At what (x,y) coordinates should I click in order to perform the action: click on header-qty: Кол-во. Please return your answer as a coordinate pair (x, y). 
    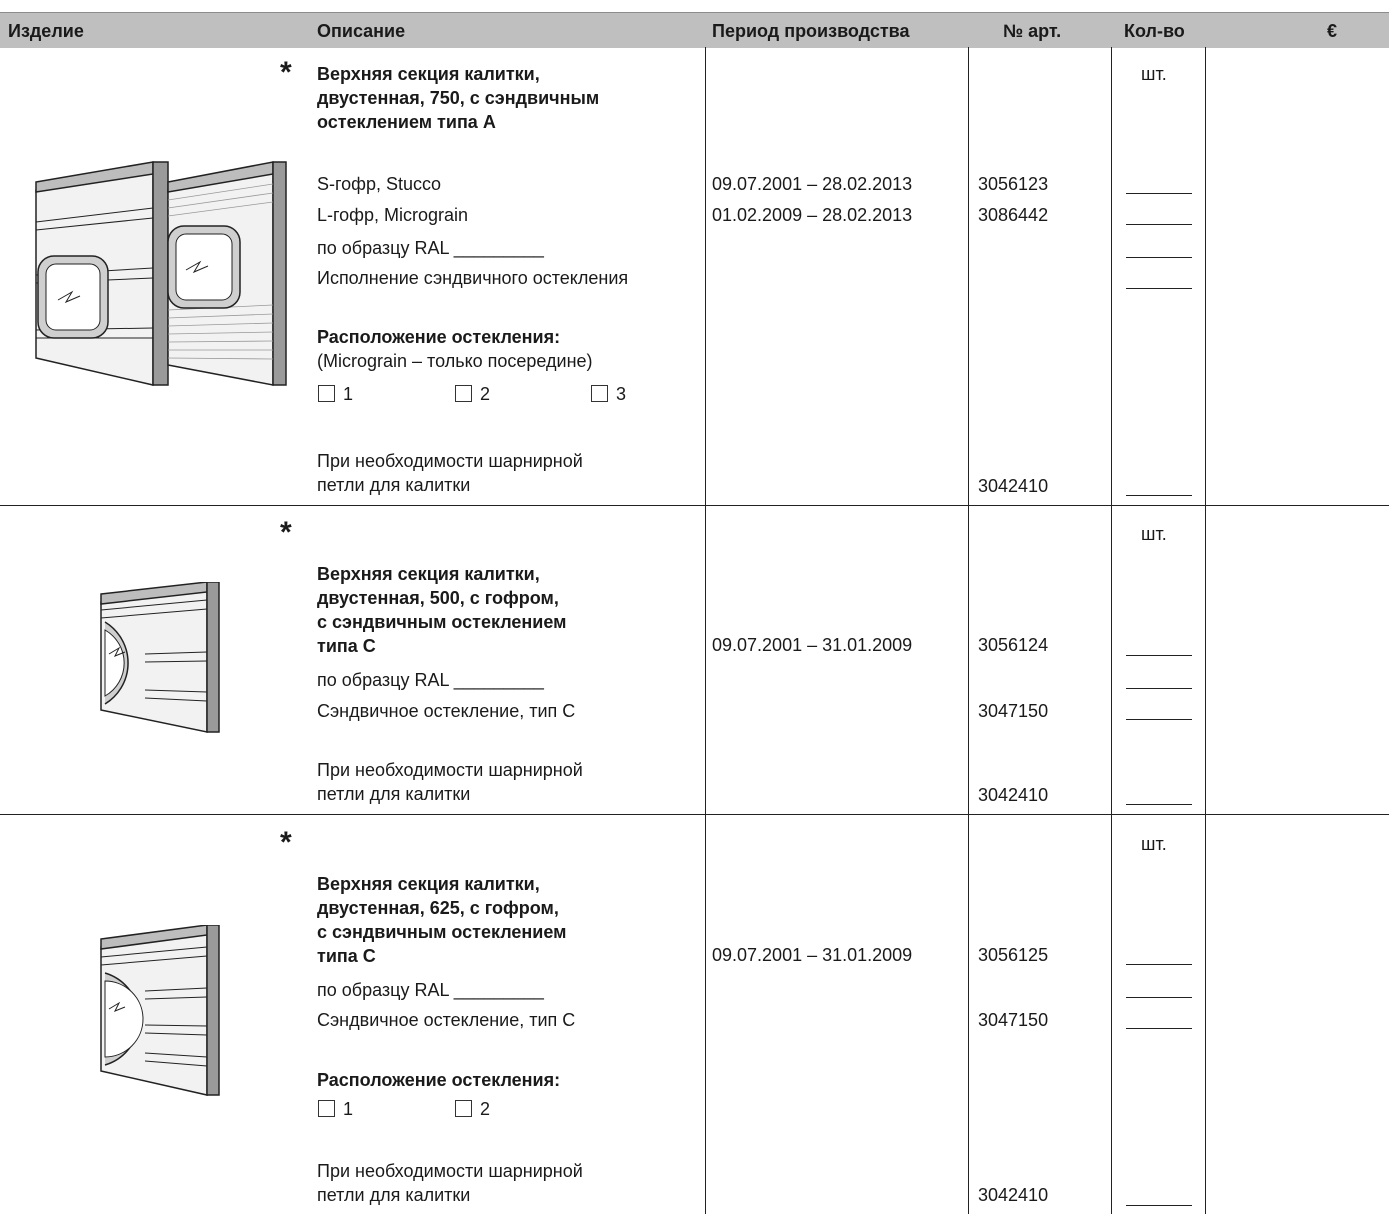
    Looking at the image, I should click on (1154, 31).